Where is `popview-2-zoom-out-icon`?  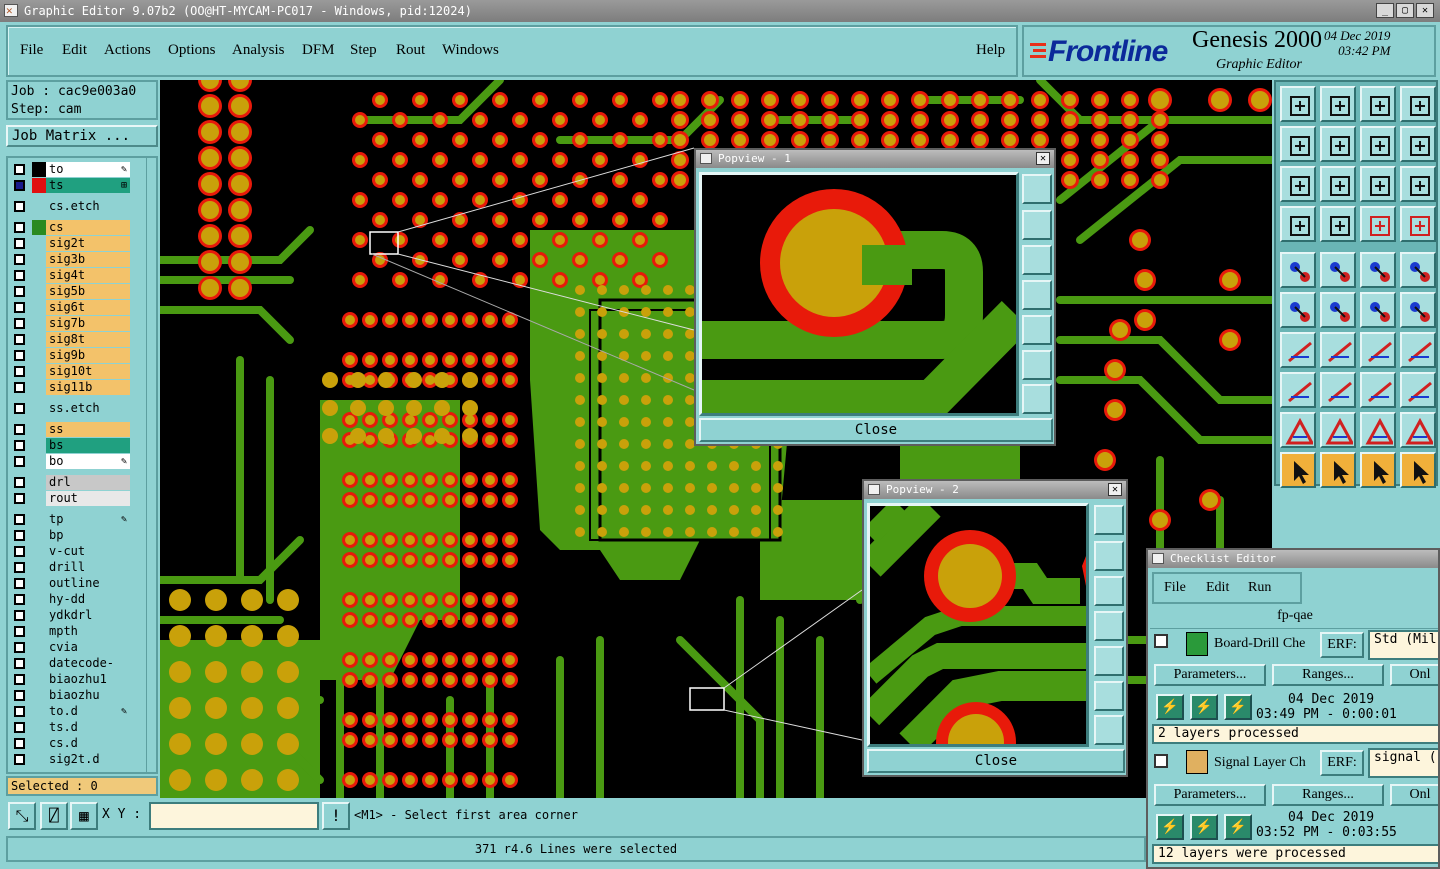
popview-2-zoom-out-icon is located at coordinates (1109, 730).